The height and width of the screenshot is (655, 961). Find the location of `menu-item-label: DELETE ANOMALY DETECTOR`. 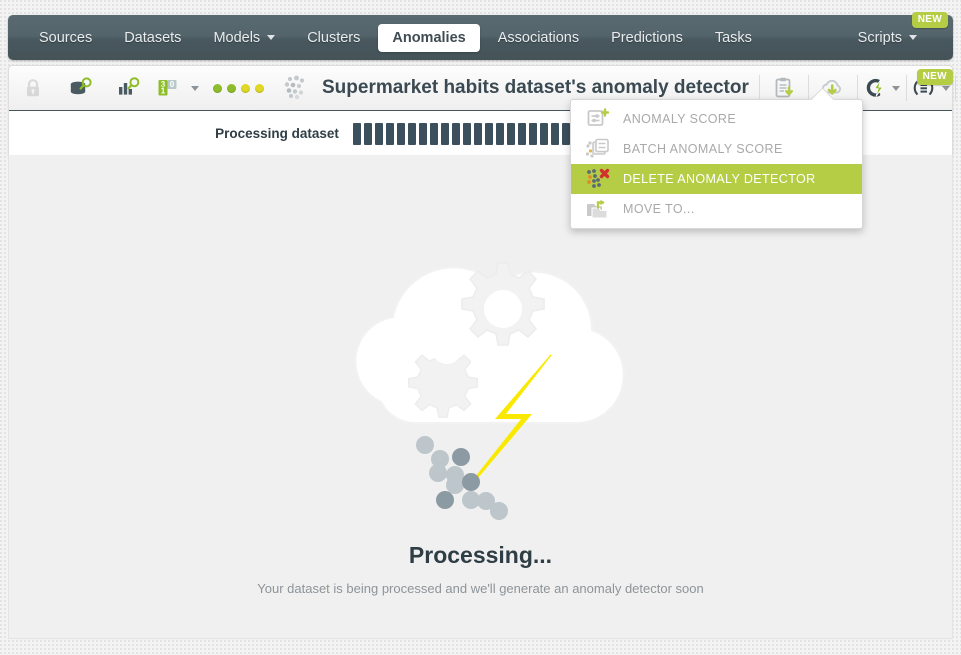

menu-item-label: DELETE ANOMALY DETECTOR is located at coordinates (719, 179).